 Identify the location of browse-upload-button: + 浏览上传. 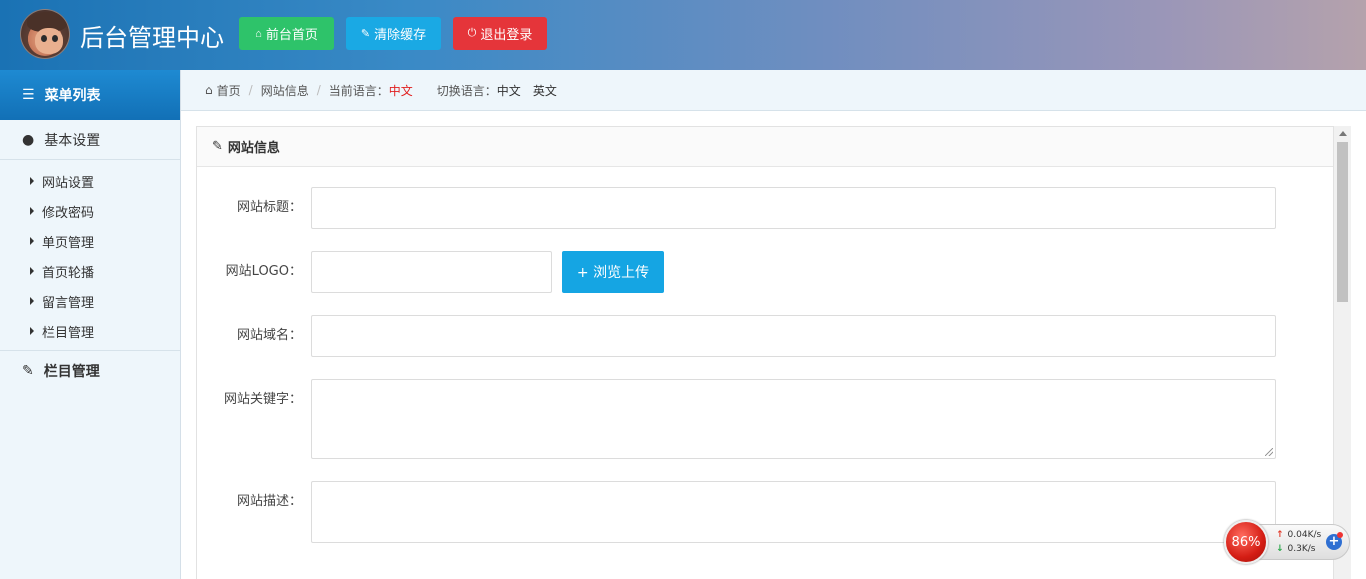
(613, 272).